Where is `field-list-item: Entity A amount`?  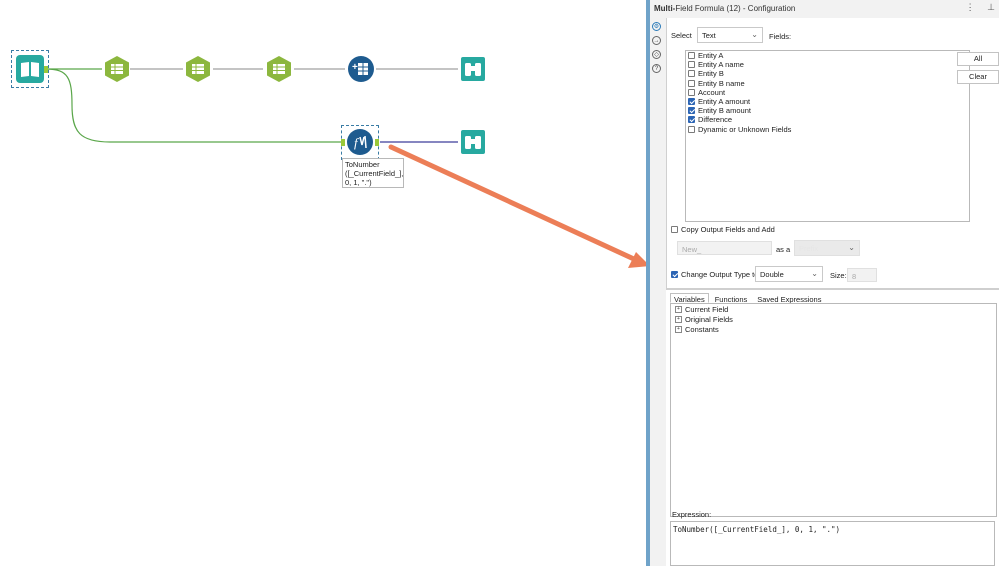
field-list-item: Entity A amount is located at coordinates (827, 101).